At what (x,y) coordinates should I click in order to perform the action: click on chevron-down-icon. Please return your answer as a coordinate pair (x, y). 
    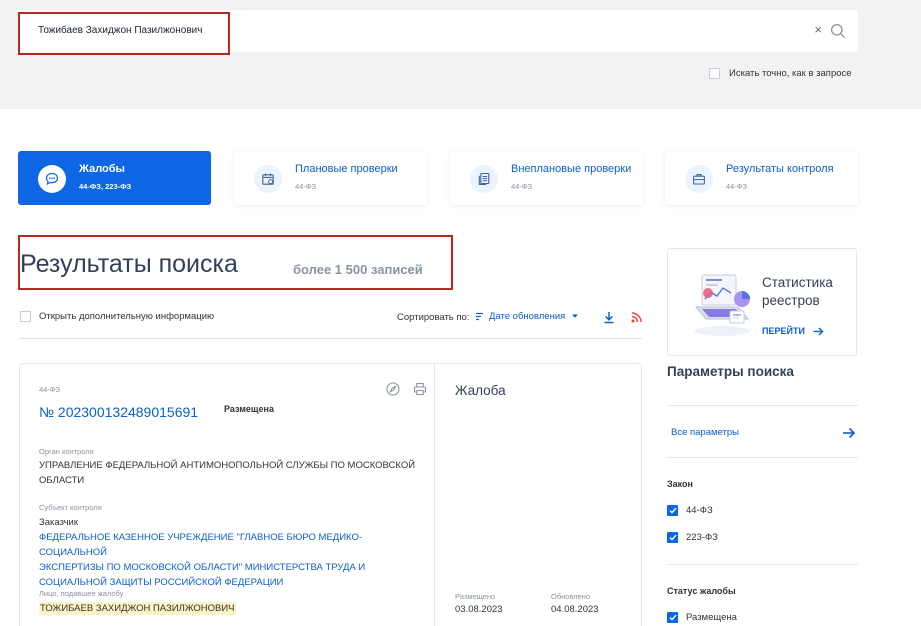
    Looking at the image, I should click on (575, 316).